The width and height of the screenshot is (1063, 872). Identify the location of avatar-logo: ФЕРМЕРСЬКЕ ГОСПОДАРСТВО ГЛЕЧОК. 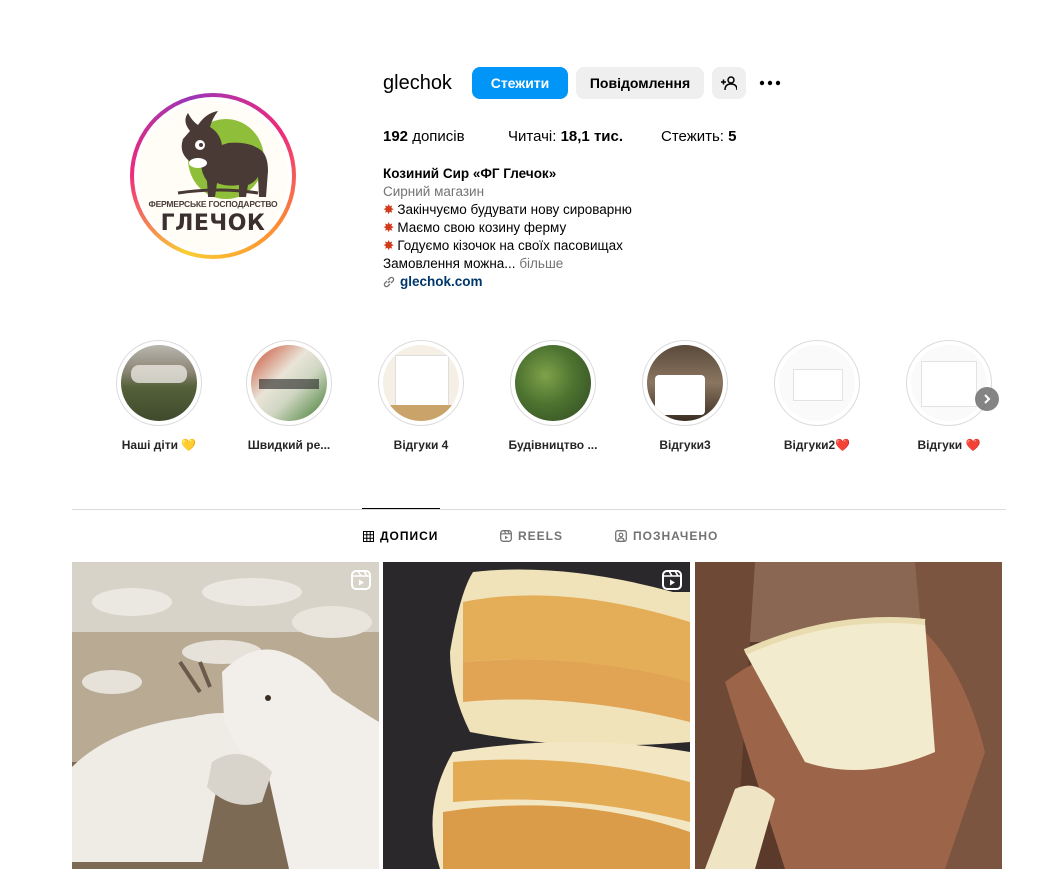
(213, 176).